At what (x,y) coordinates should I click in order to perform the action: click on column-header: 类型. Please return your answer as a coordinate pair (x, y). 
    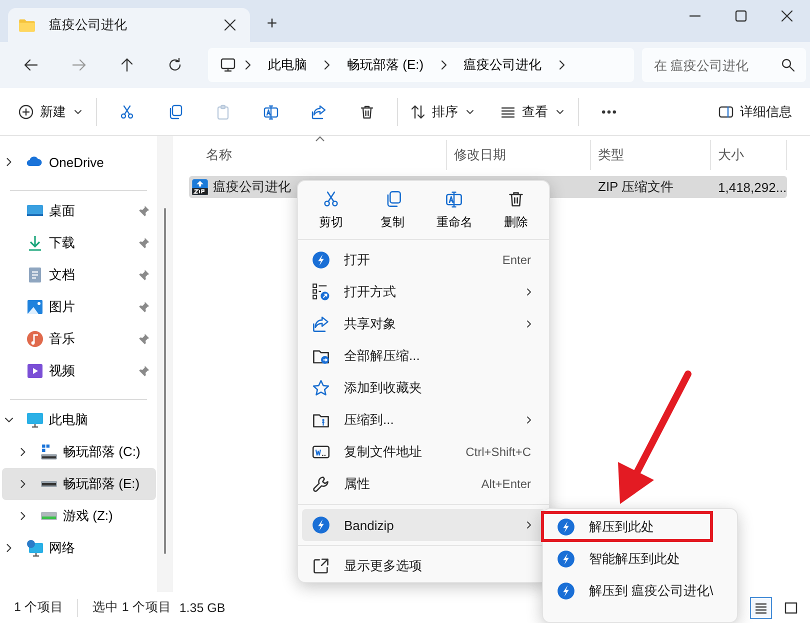
    Looking at the image, I should click on (651, 155).